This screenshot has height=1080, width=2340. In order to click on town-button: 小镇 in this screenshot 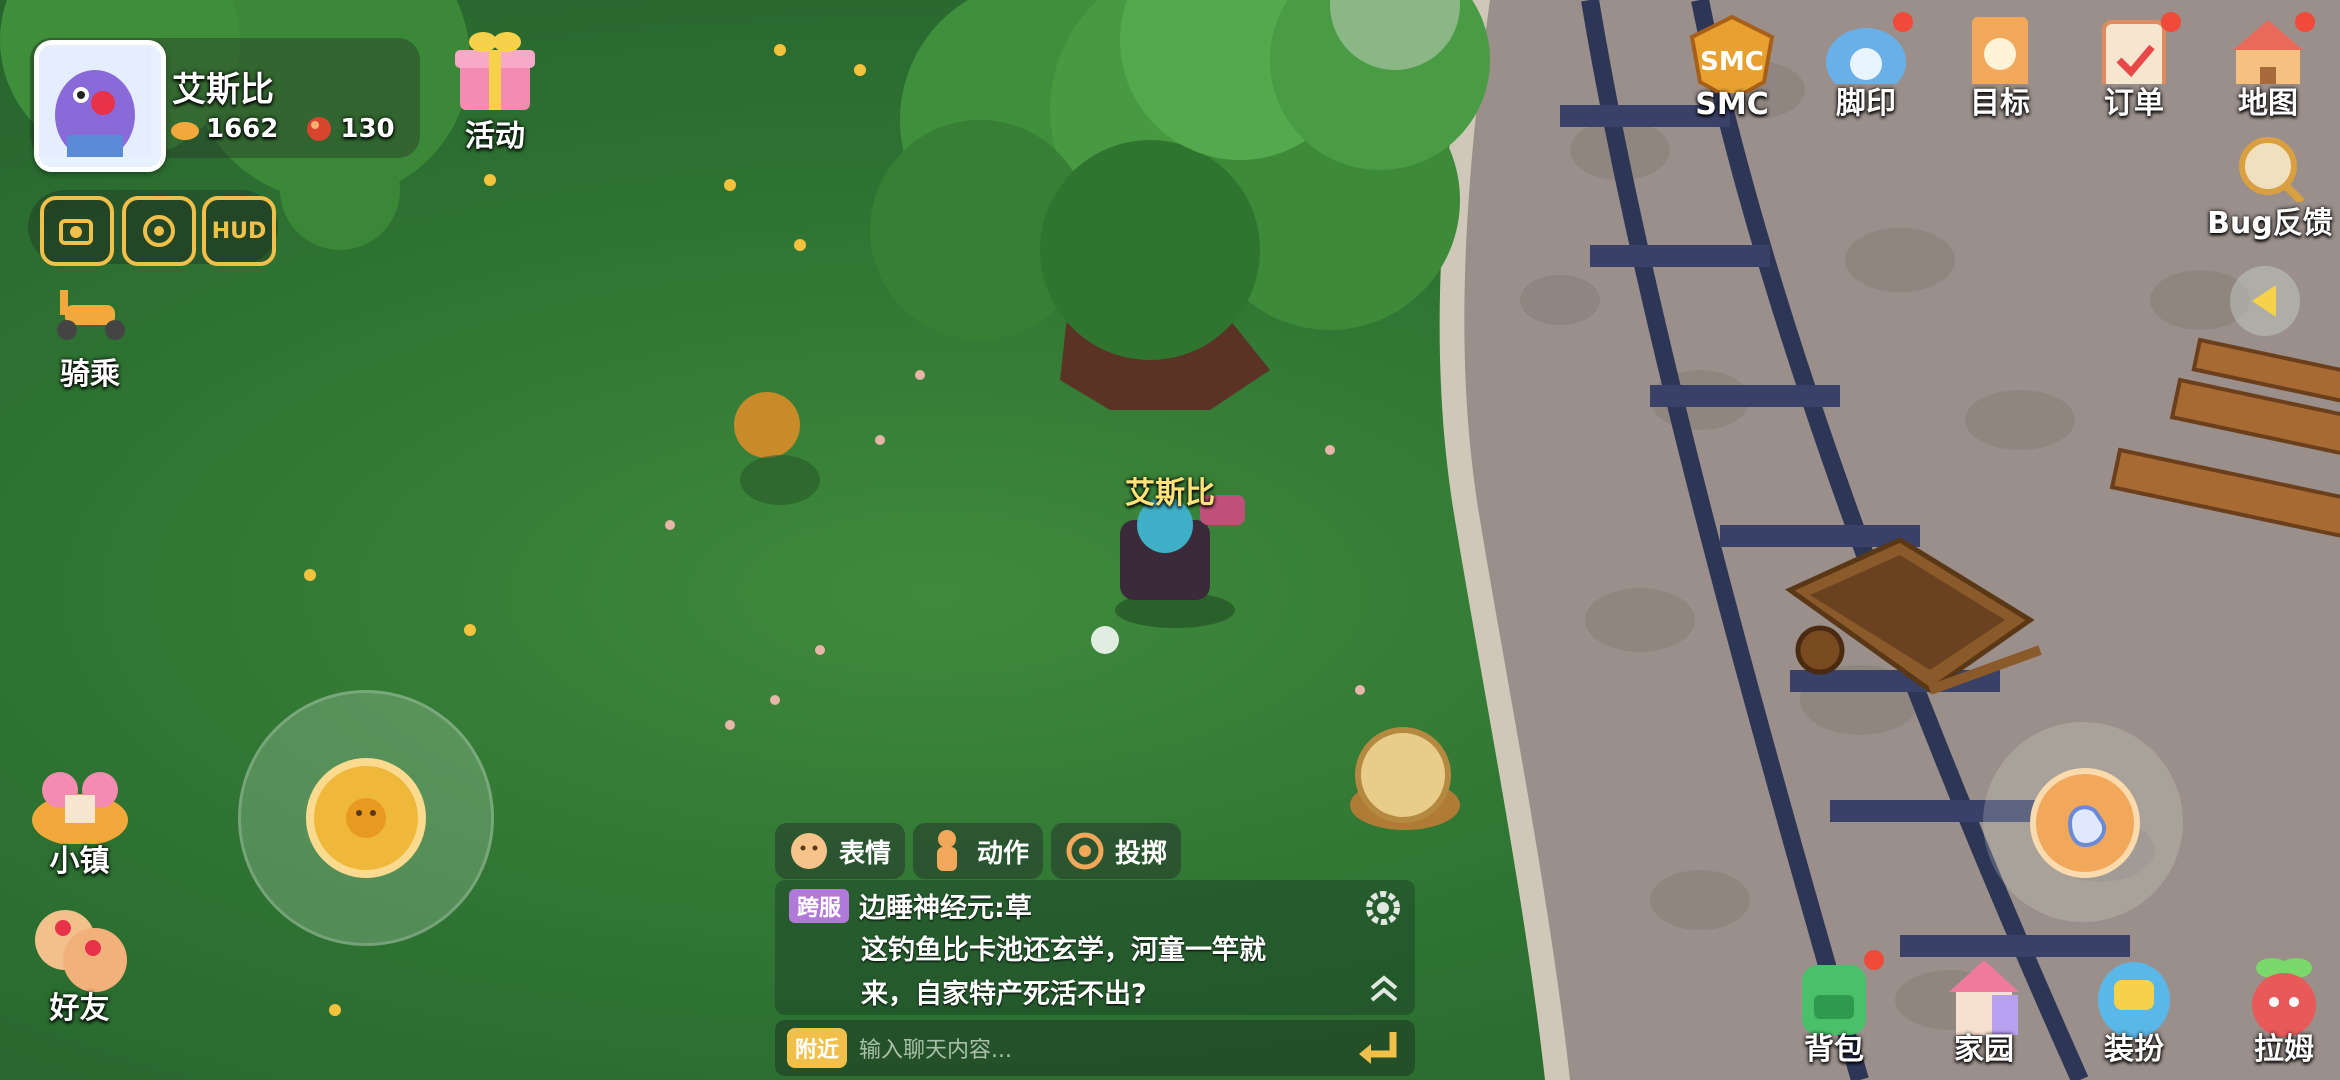, I will do `click(79, 820)`.